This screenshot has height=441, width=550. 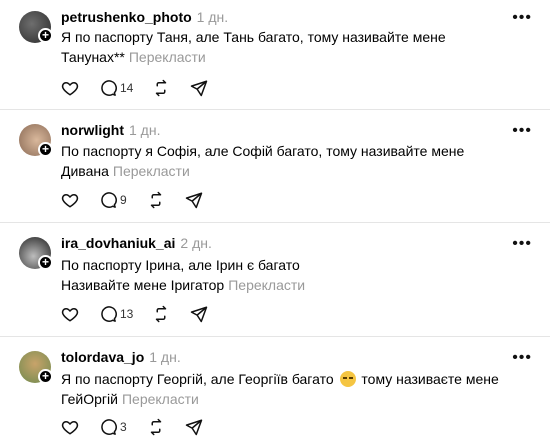 What do you see at coordinates (92, 130) in the screenshot?
I see `username: norwlight` at bounding box center [92, 130].